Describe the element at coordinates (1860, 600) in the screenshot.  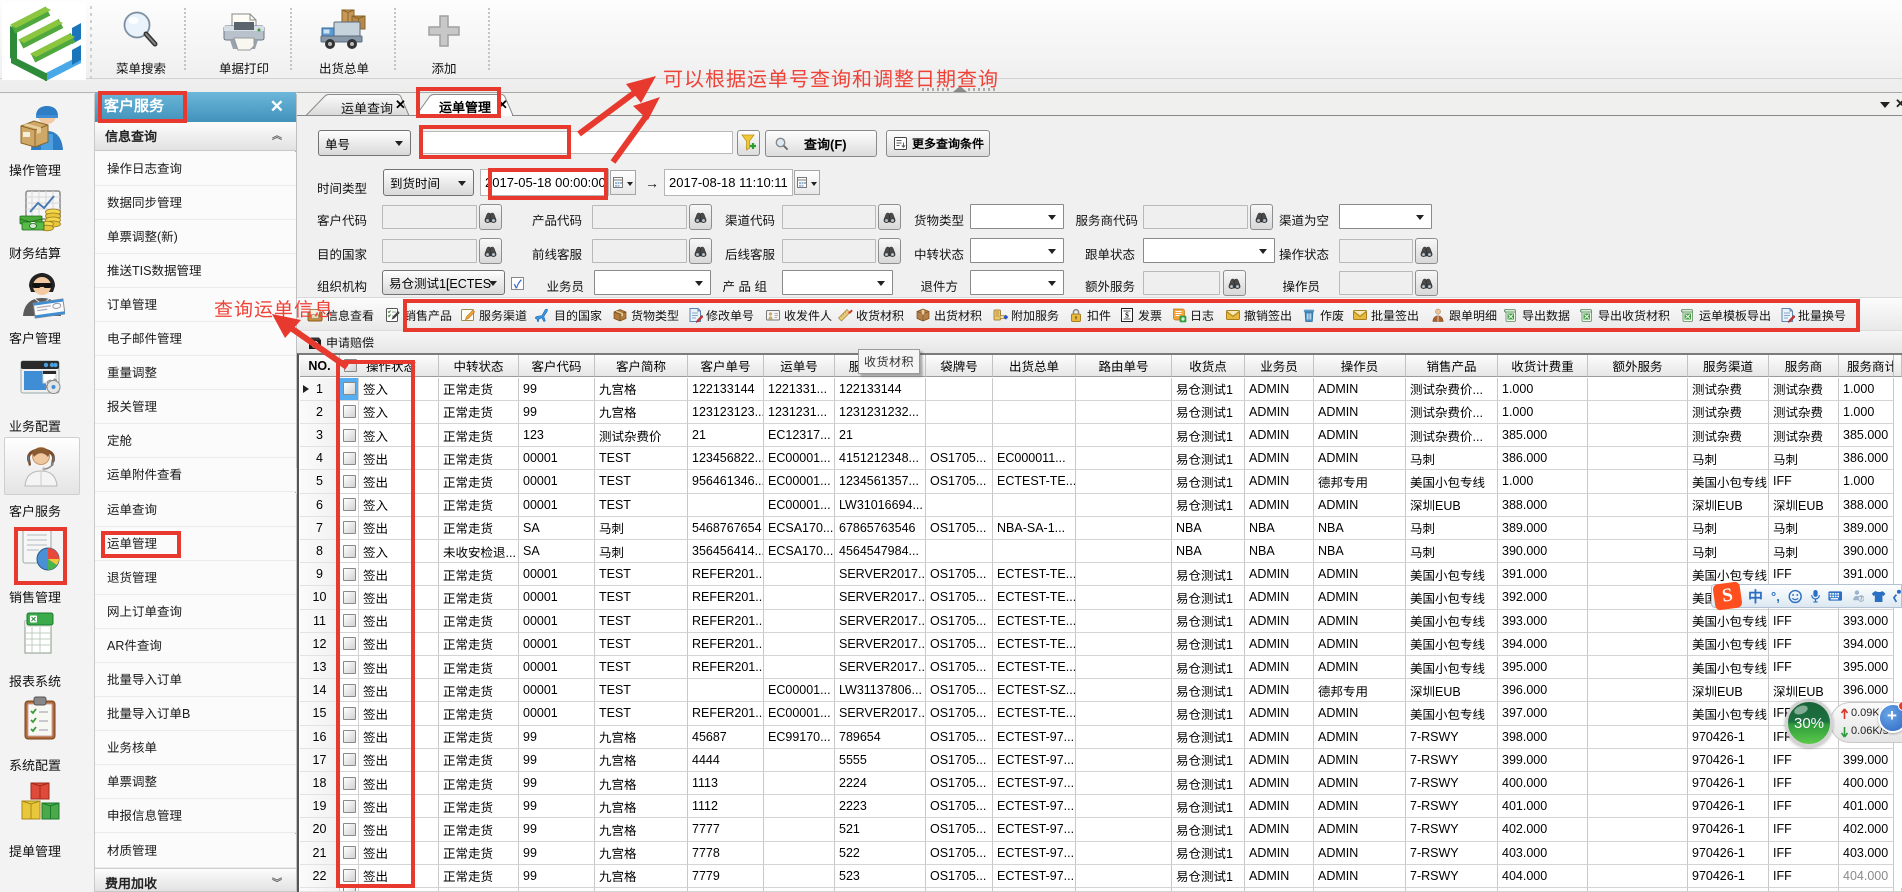
I see `svg-text: 7` at that location.